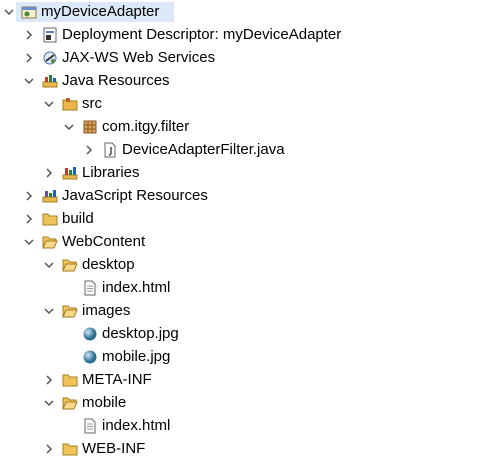 This screenshot has width=486, height=461. I want to click on java-resources-icon, so click(50, 81).